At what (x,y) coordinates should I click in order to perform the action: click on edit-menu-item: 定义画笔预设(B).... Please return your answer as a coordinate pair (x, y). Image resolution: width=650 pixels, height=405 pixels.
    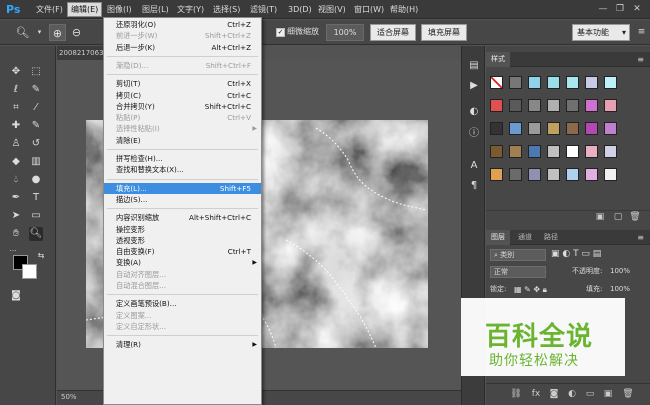
    Looking at the image, I should click on (182, 303).